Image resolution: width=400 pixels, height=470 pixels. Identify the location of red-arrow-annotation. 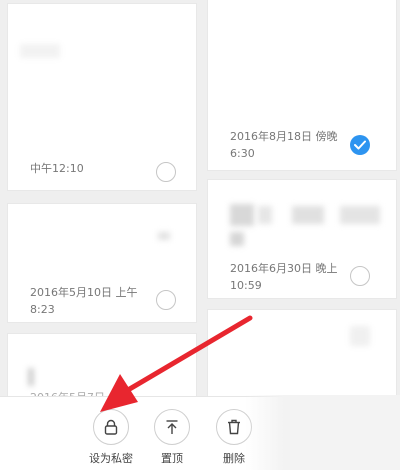
(176, 363).